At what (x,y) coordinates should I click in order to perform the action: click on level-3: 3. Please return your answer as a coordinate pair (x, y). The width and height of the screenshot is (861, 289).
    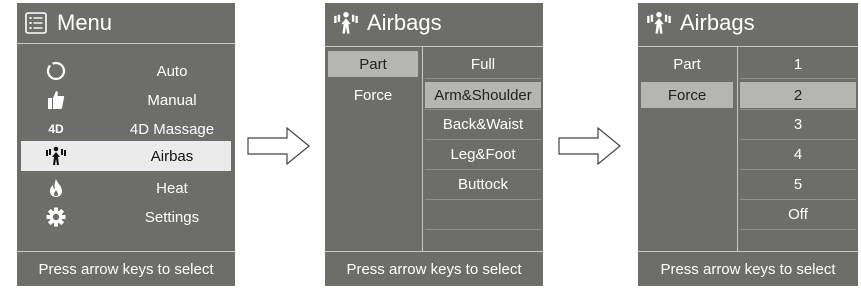
    Looking at the image, I should click on (798, 124).